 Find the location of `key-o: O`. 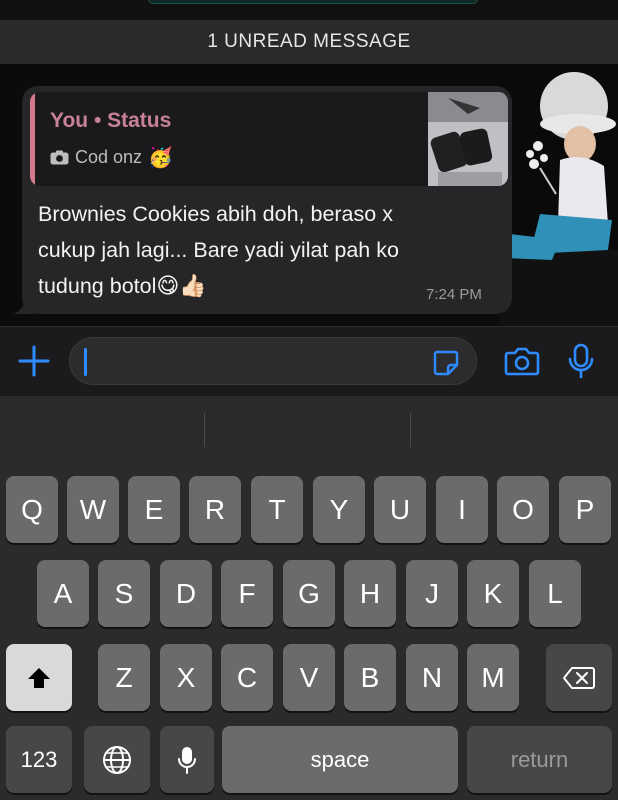

key-o: O is located at coordinates (523, 509).